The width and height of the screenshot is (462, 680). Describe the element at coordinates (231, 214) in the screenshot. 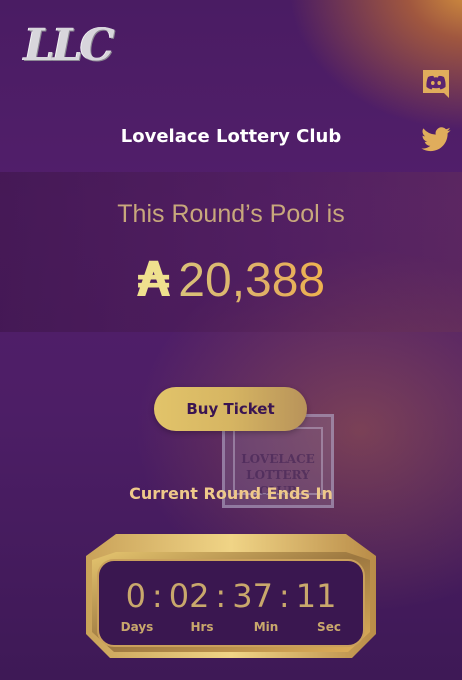

I see `pool-label: This Round’s Pool is` at that location.